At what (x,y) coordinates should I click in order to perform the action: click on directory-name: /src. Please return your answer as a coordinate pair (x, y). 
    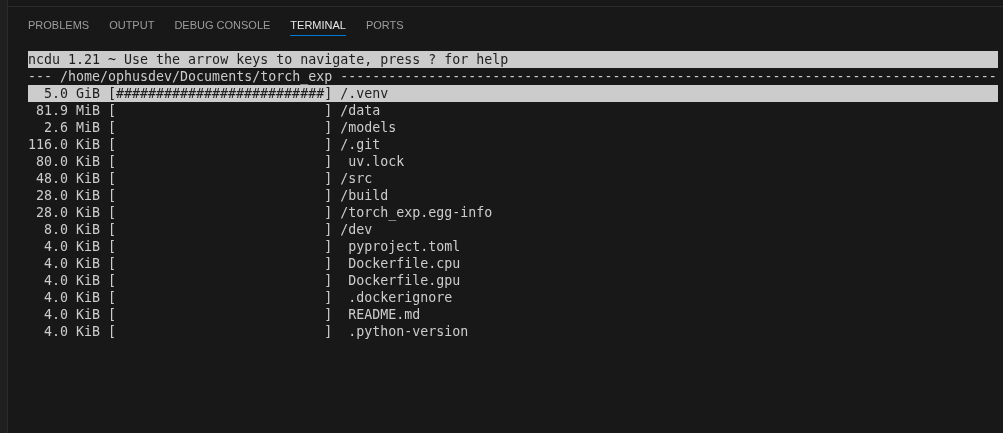
    Looking at the image, I should click on (356, 178).